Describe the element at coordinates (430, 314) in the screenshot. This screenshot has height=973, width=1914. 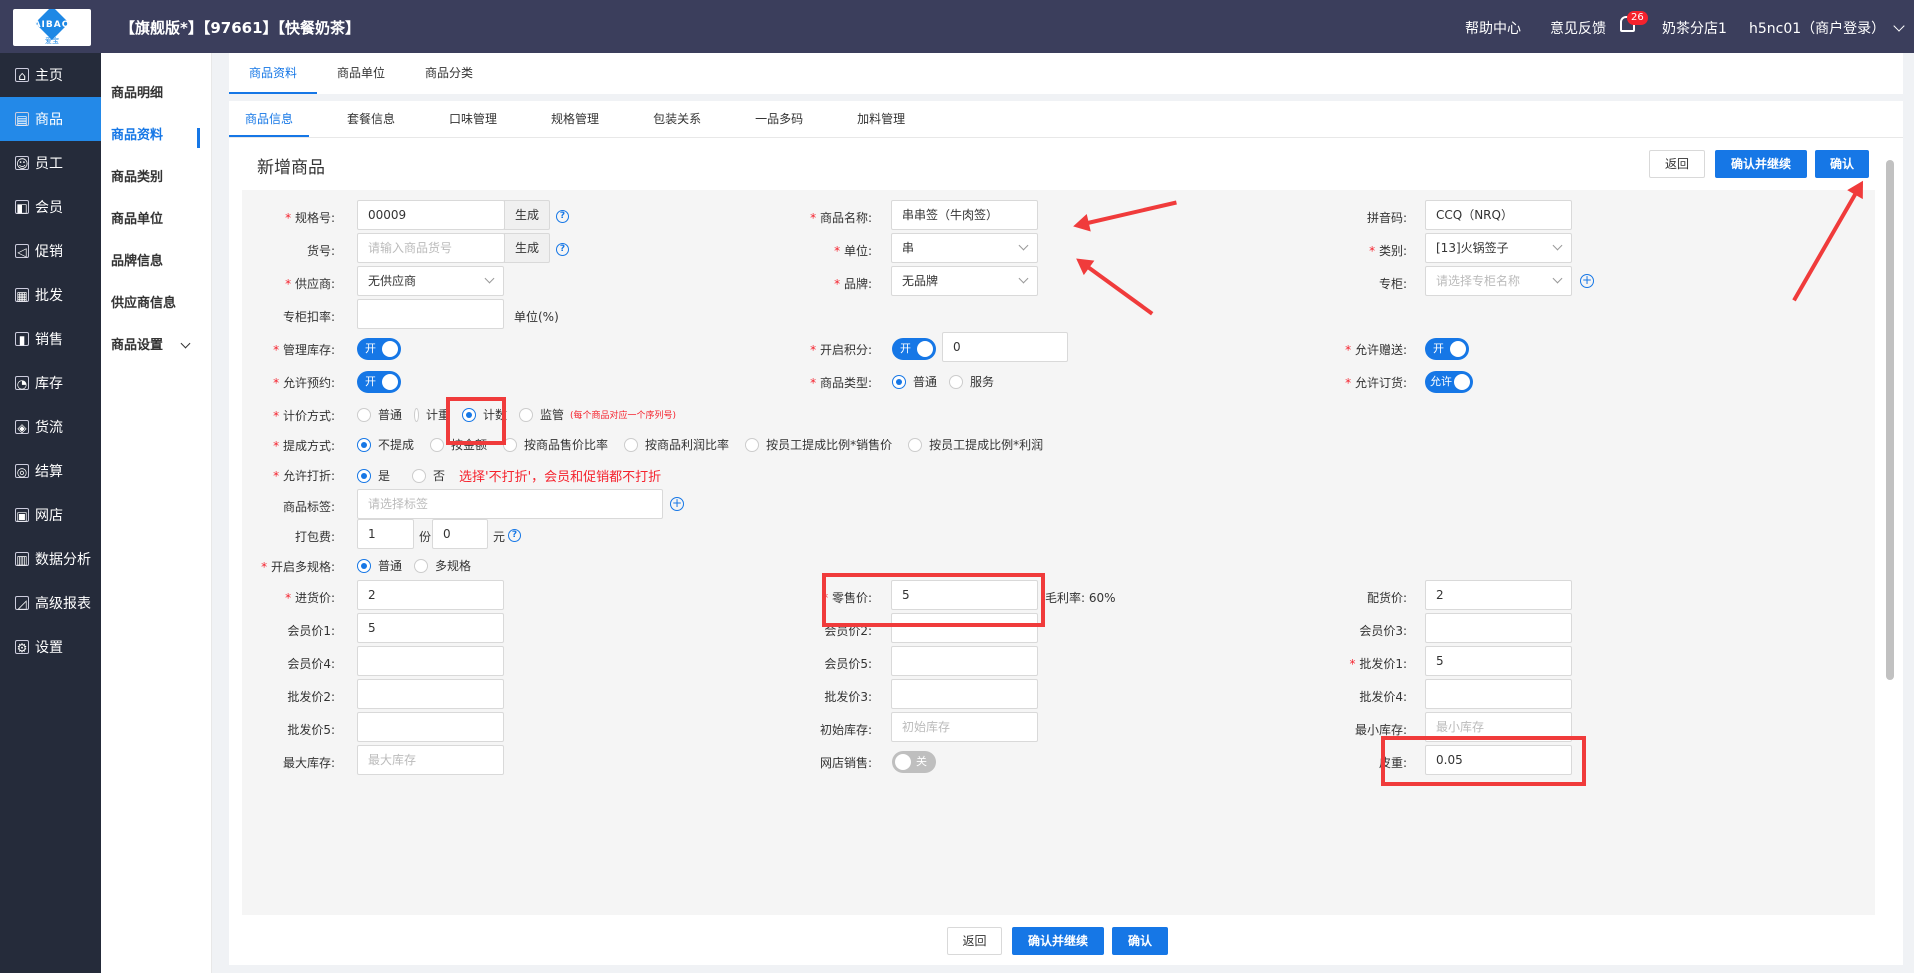
I see `counter-deduct-input` at that location.